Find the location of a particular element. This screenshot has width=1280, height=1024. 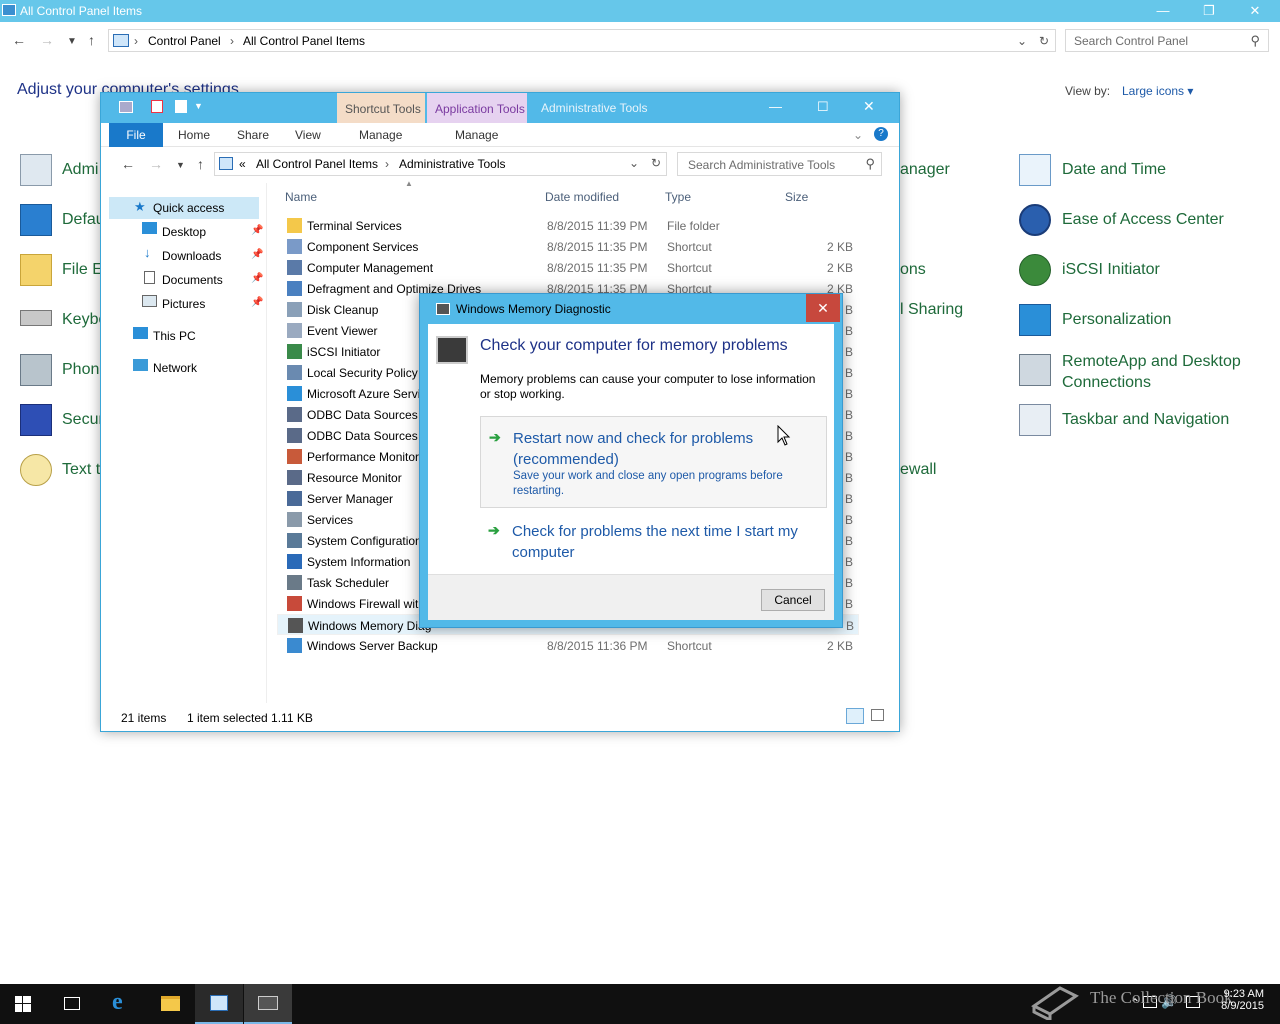

row-name: Microsoft Azure Servi is located at coordinates (364, 394).